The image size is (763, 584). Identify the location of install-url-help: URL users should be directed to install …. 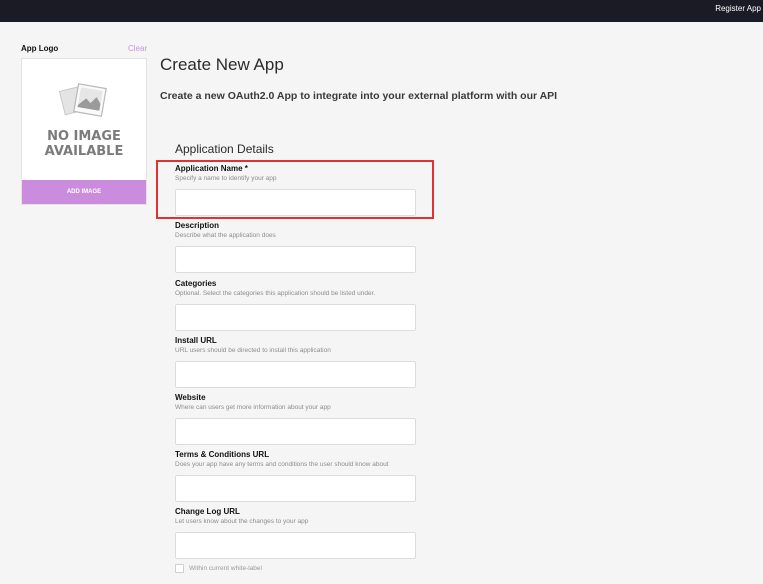
(253, 350).